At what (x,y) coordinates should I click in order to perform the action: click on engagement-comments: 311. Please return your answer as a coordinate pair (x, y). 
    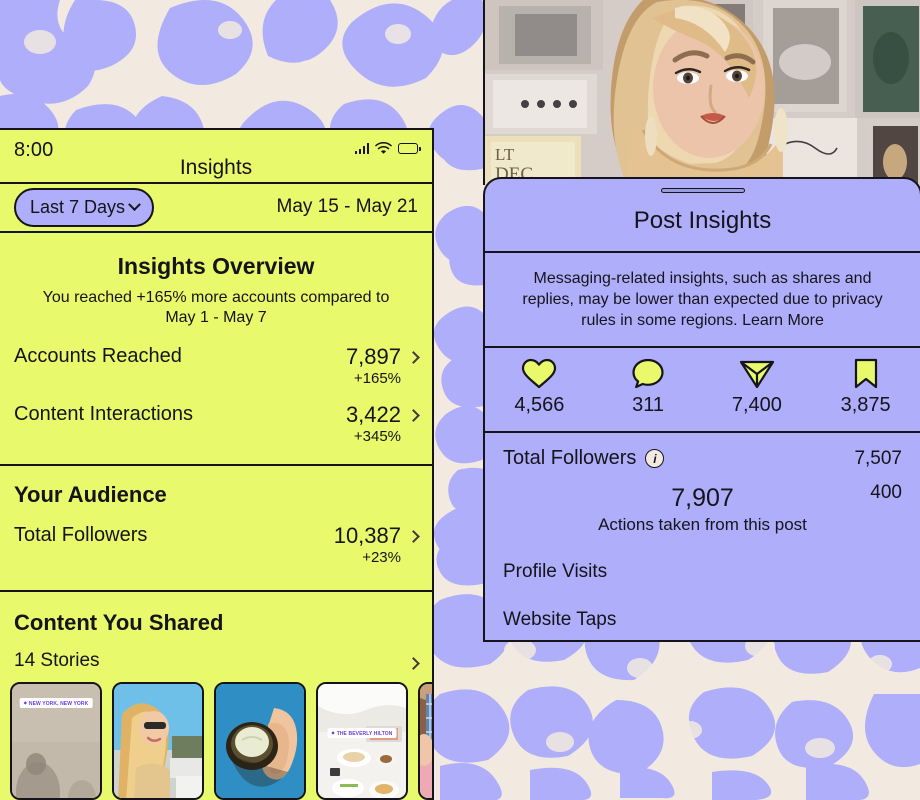
    Looking at the image, I should click on (648, 387).